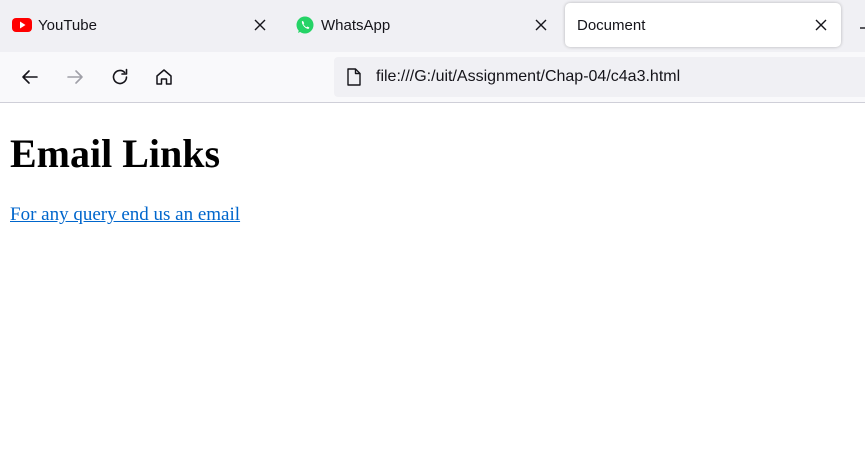 The height and width of the screenshot is (471, 865). I want to click on tab-youtube: YouTube, so click(140, 25).